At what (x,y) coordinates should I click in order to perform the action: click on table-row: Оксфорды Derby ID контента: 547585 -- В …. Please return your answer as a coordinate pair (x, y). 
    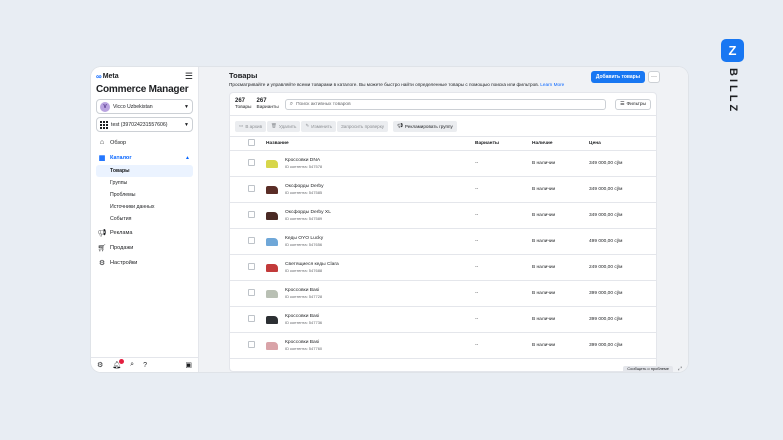
    Looking at the image, I should click on (443, 189).